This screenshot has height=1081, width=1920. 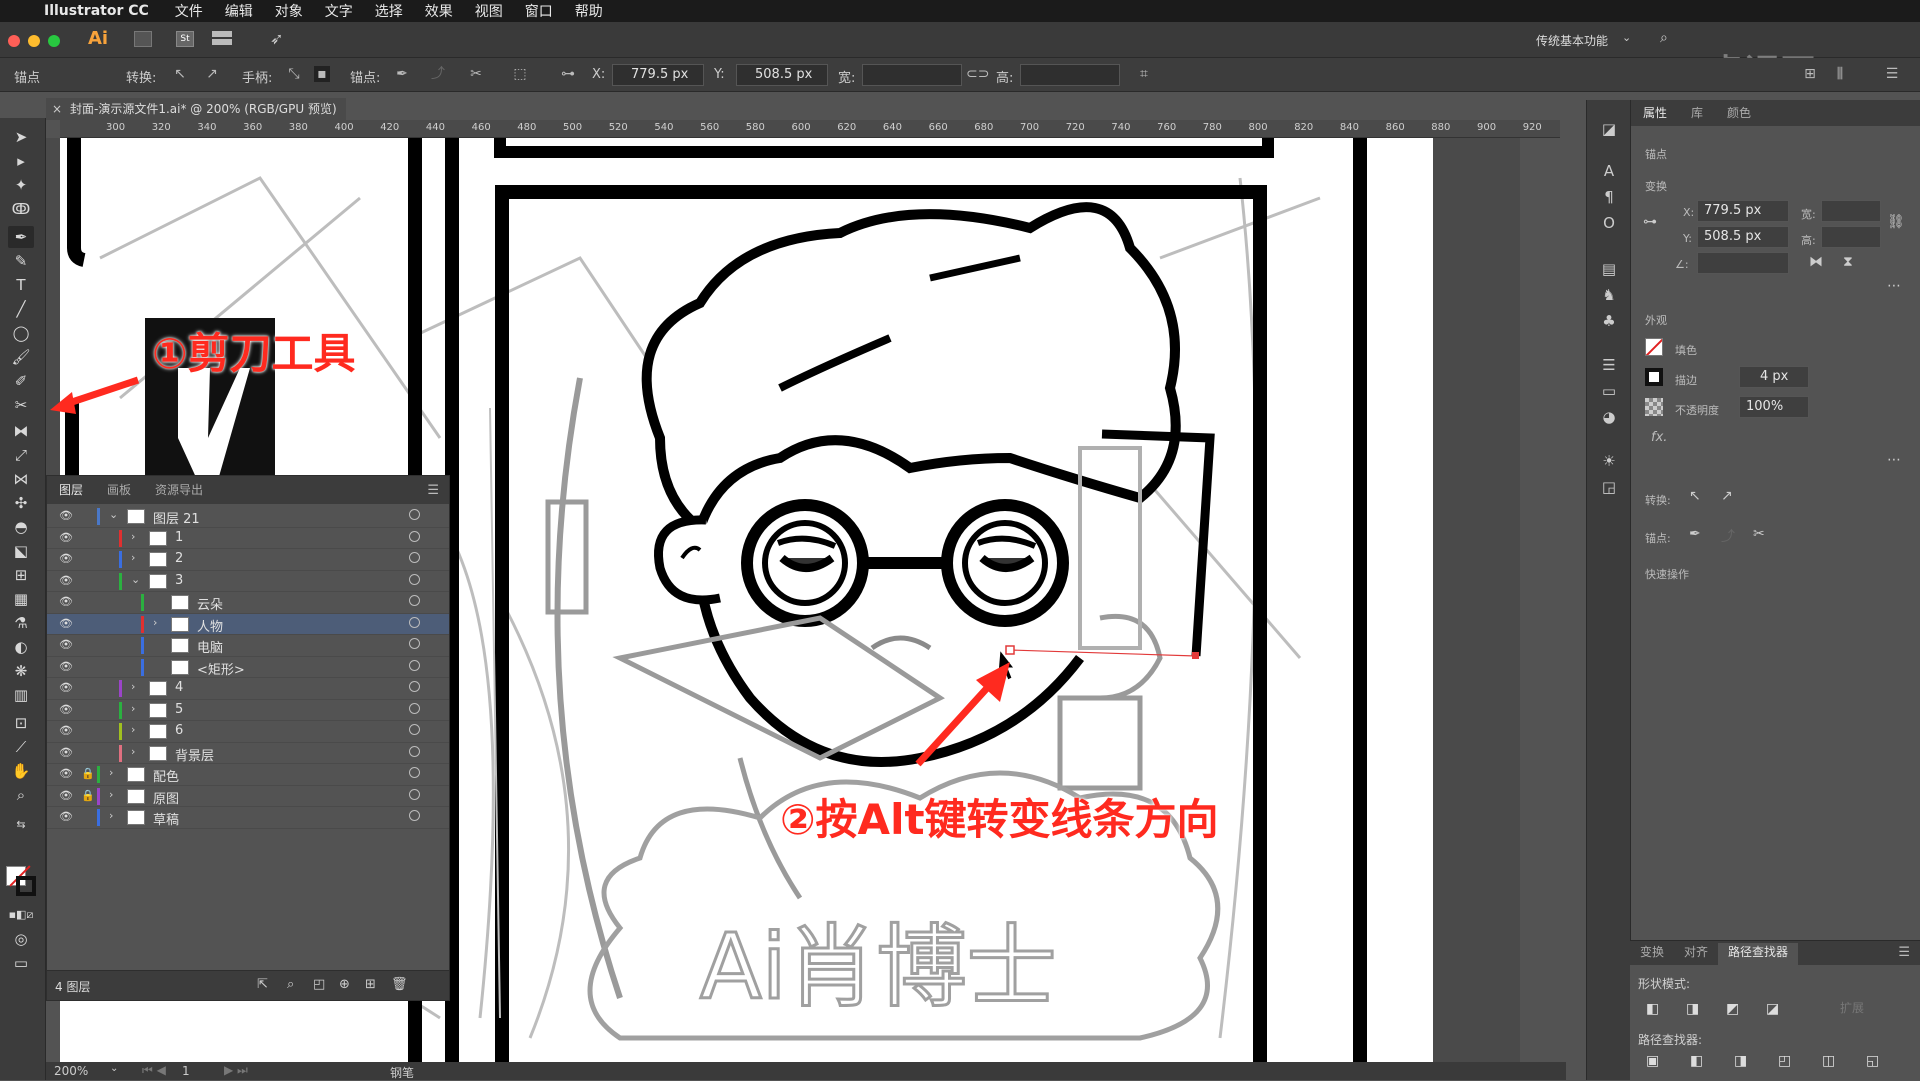 I want to click on artboard-number: 1, so click(x=186, y=1071).